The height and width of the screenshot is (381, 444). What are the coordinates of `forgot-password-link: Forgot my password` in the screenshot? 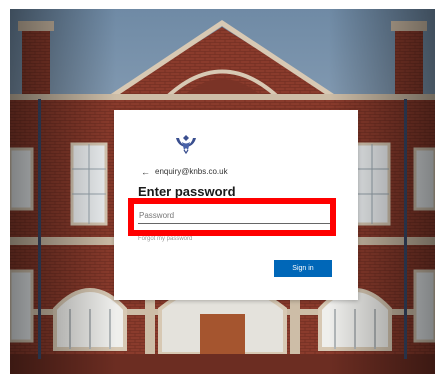 It's located at (165, 239).